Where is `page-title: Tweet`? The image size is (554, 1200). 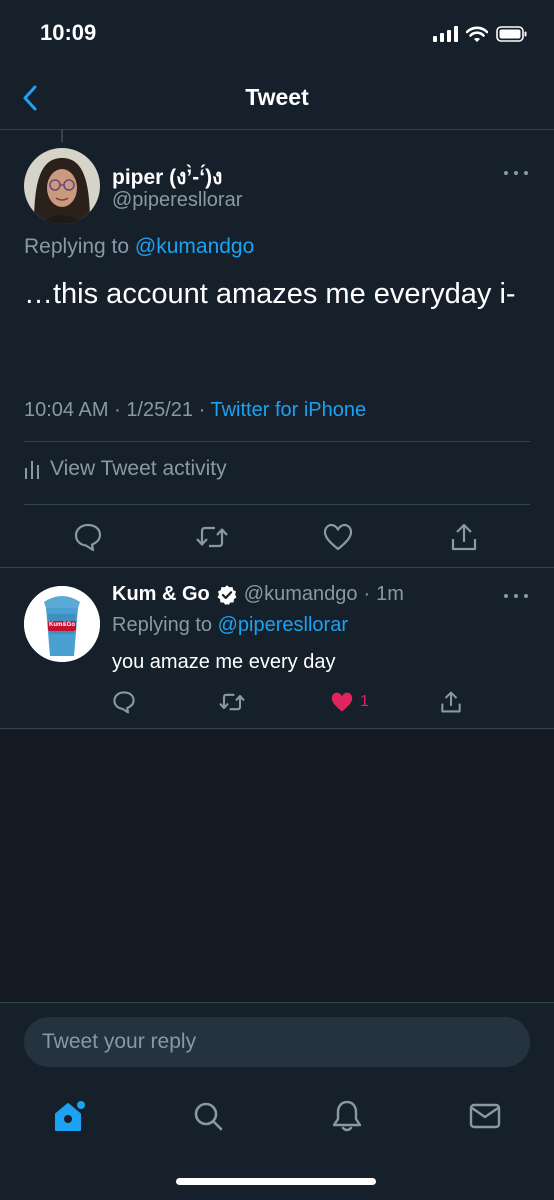
page-title: Tweet is located at coordinates (277, 97).